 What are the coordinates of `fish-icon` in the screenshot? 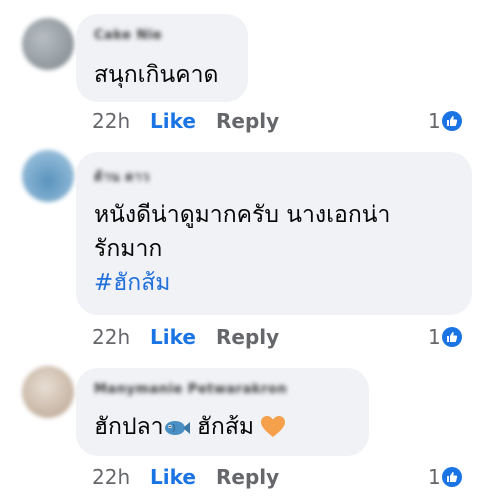 It's located at (177, 431).